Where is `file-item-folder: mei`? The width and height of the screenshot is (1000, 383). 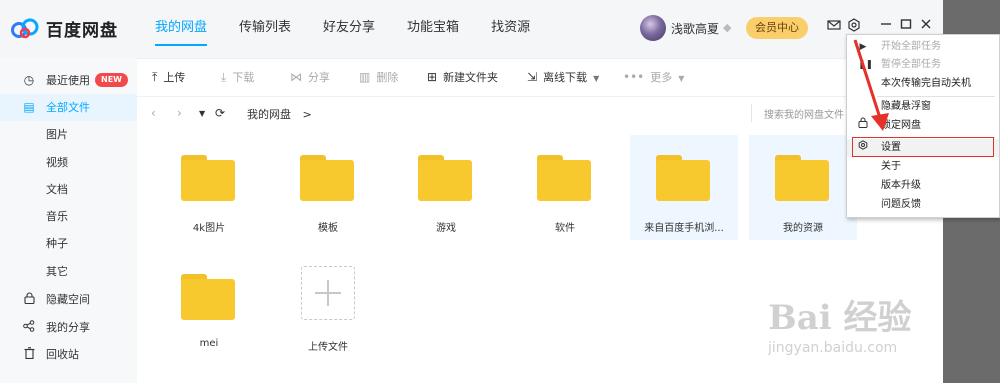 file-item-folder: mei is located at coordinates (209, 306).